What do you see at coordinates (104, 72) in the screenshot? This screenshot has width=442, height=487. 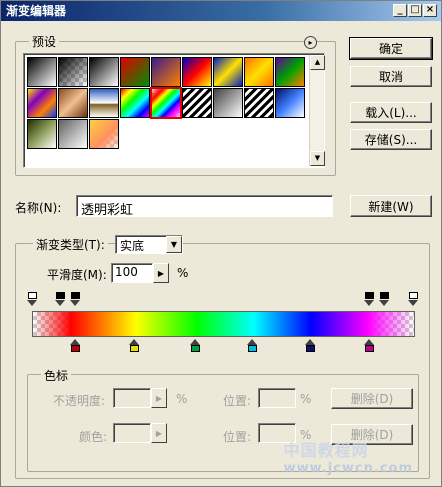 I see `preset-swatch-black-white` at bounding box center [104, 72].